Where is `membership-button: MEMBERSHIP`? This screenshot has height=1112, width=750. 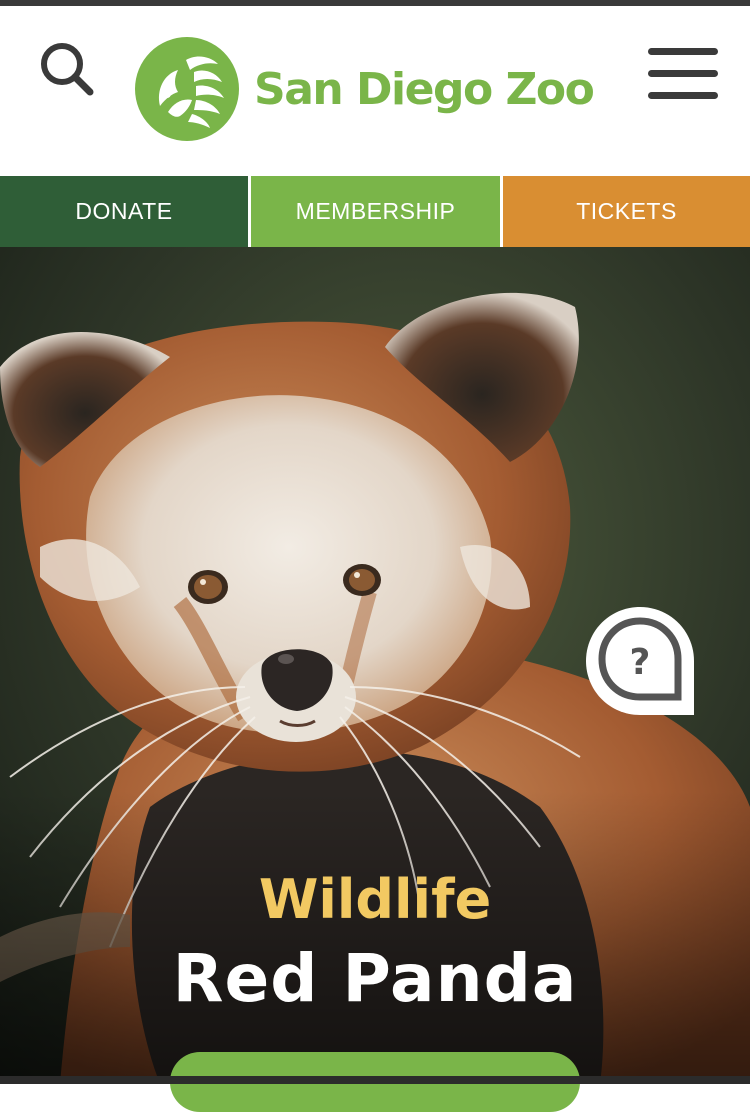 membership-button: MEMBERSHIP is located at coordinates (375, 211).